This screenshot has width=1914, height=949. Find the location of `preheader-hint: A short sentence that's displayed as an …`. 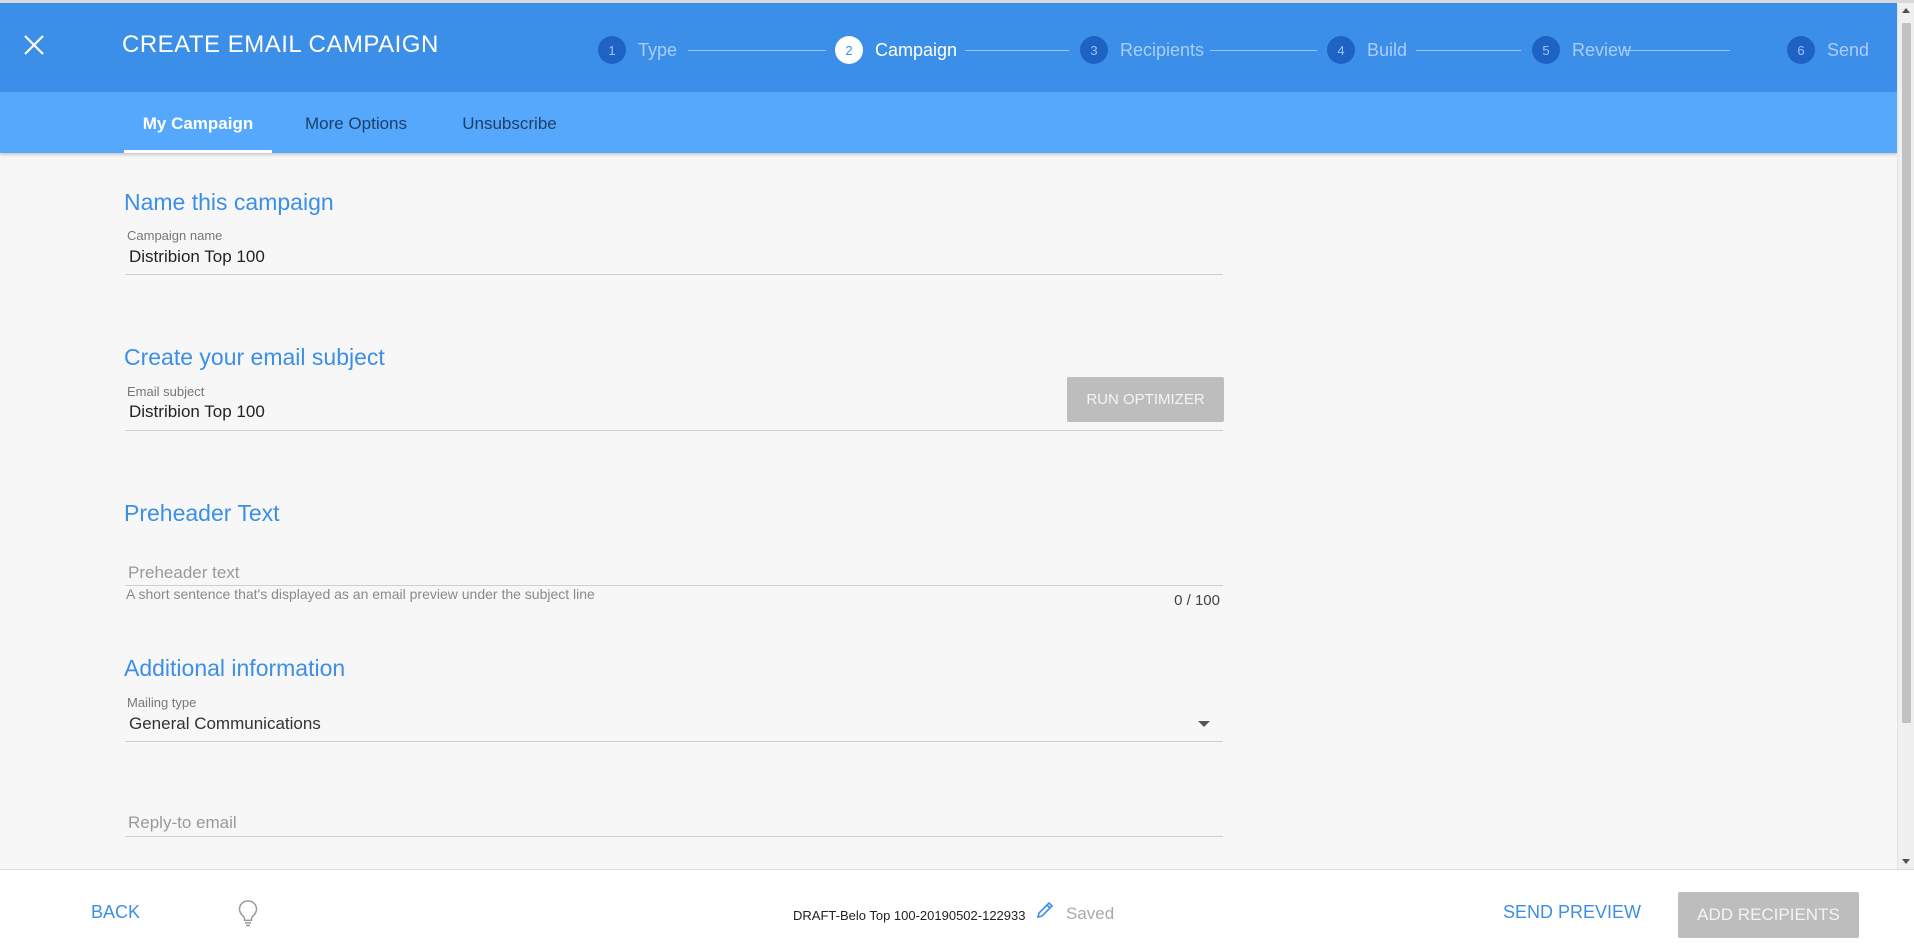

preheader-hint: A short sentence that's displayed as an … is located at coordinates (360, 594).